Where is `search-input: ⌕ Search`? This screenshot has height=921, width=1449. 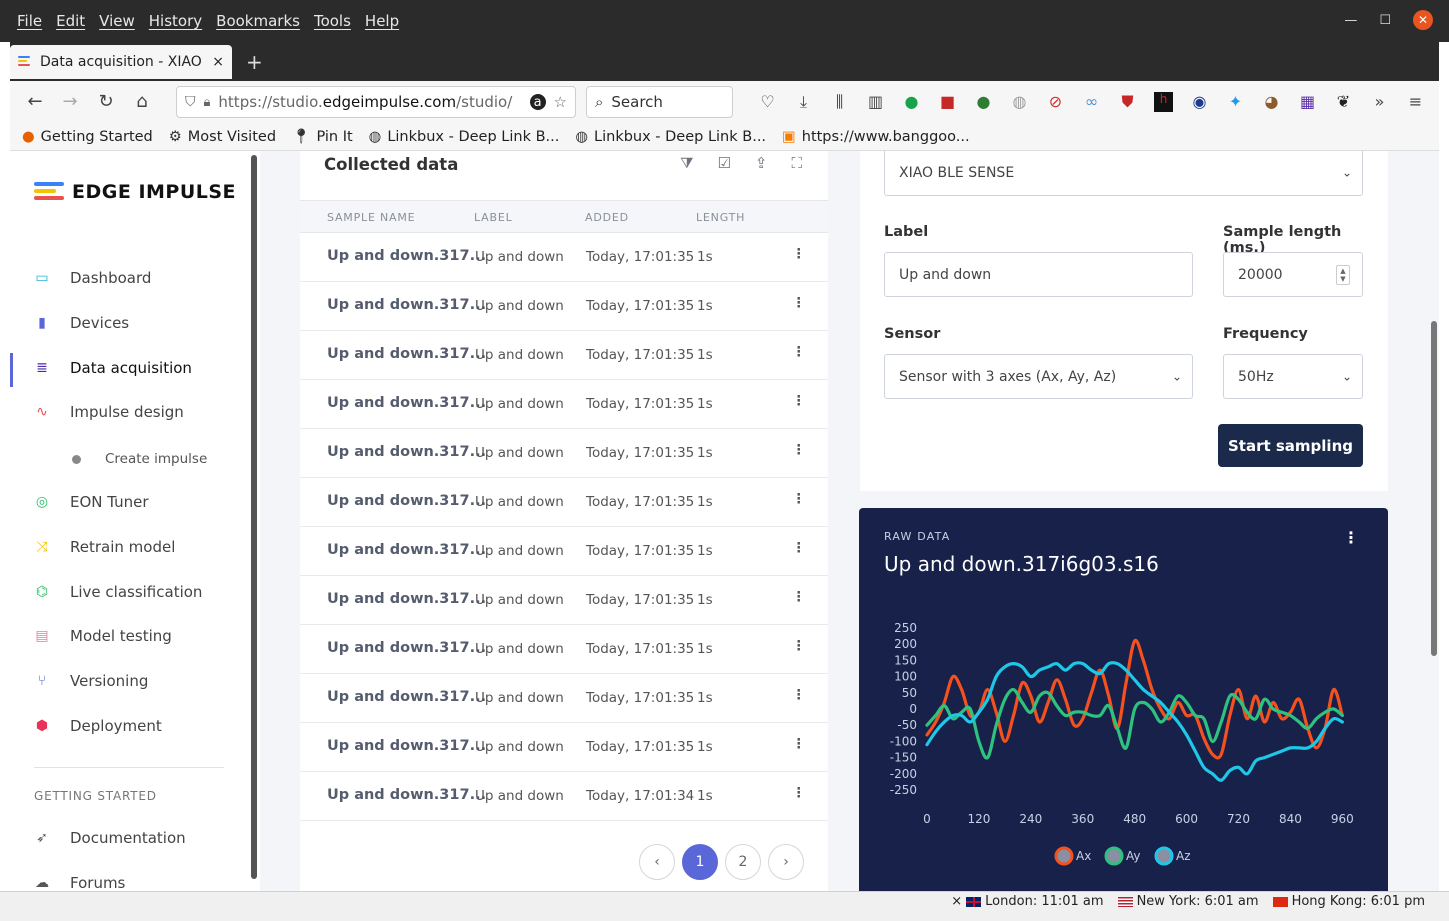
search-input: ⌕ Search is located at coordinates (659, 102).